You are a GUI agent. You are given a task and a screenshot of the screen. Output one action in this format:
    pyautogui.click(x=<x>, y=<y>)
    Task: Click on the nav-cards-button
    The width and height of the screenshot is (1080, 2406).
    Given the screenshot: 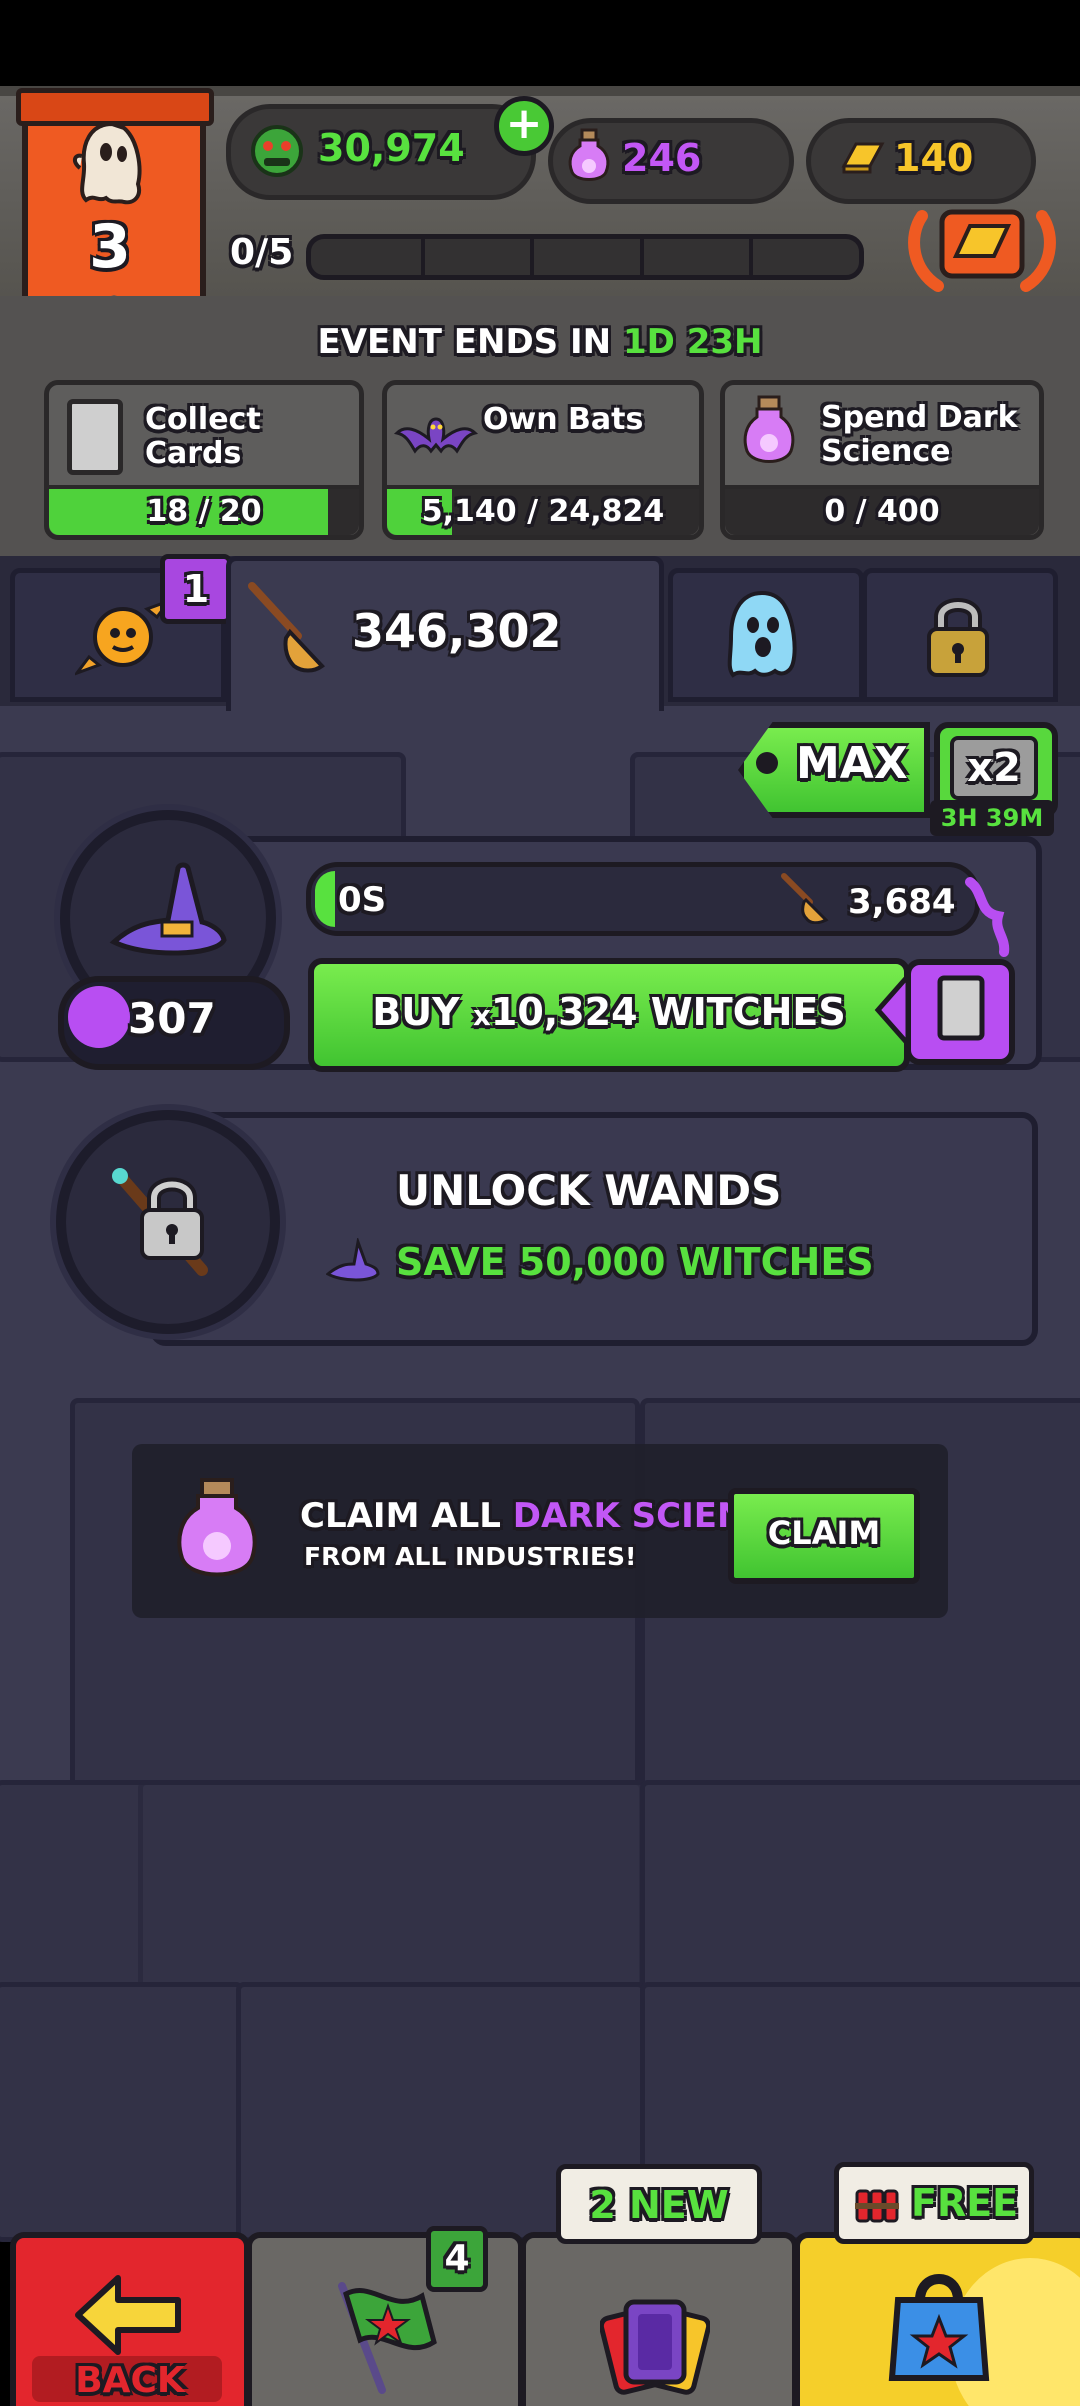 What is the action you would take?
    pyautogui.click(x=659, y=2319)
    